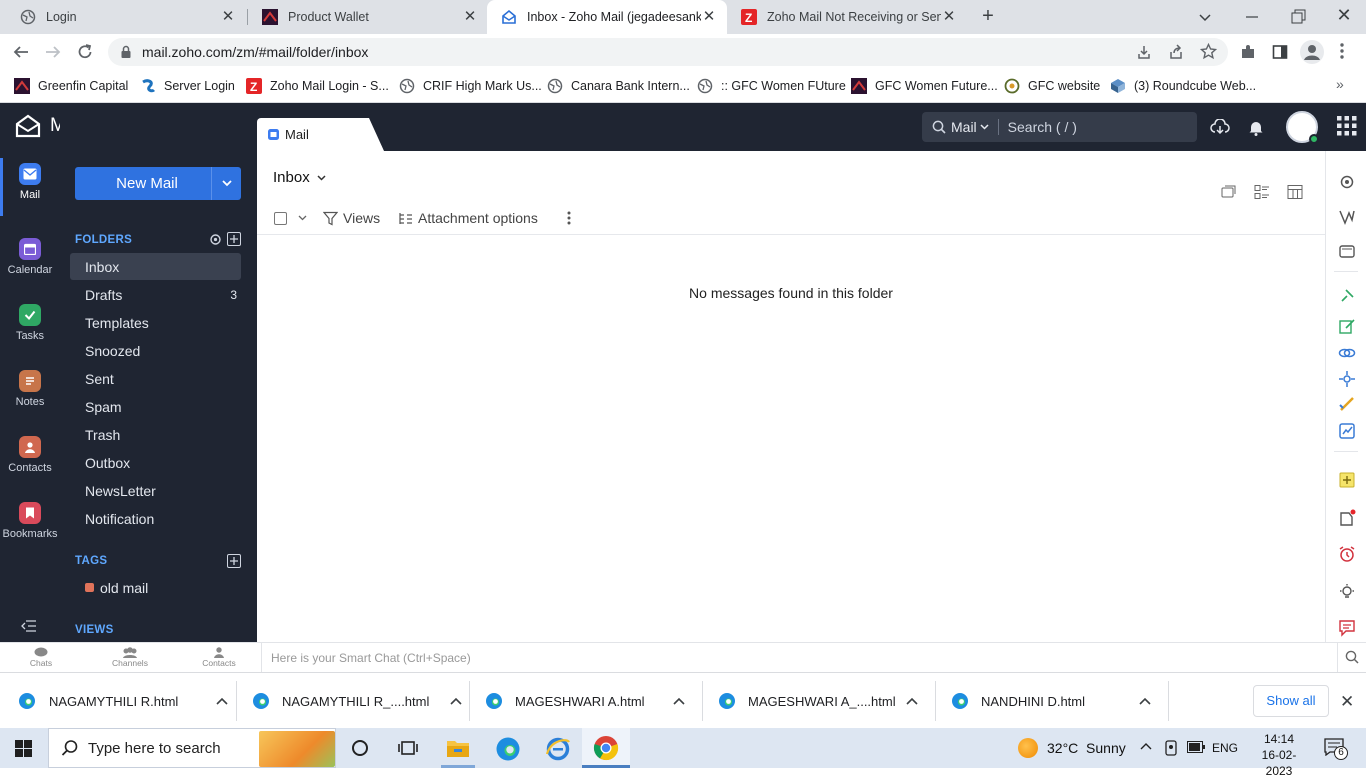 The image size is (1366, 779). Describe the element at coordinates (155, 406) in the screenshot. I see `folder-spam: Spam` at that location.